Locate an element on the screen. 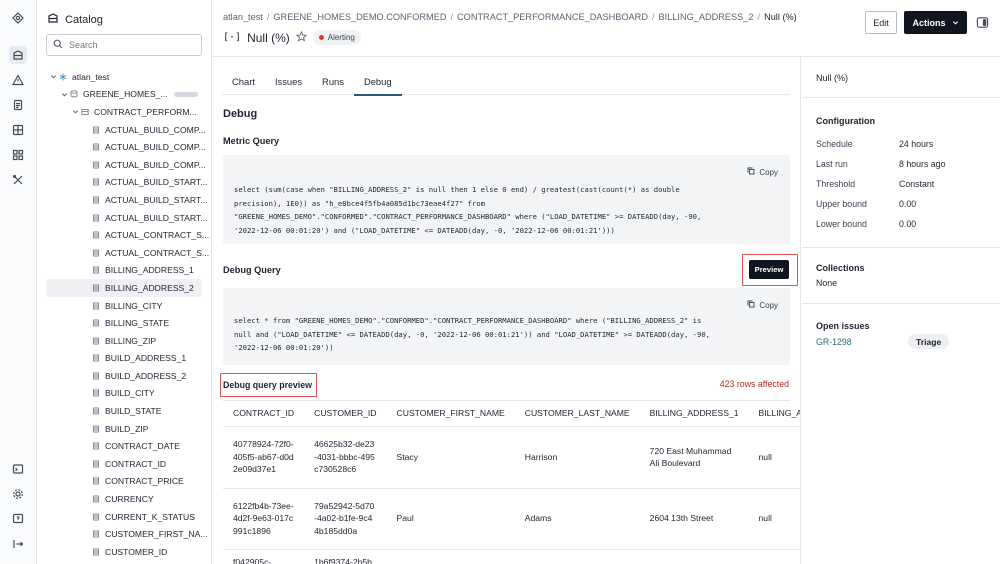  tools-icon is located at coordinates (18, 180).